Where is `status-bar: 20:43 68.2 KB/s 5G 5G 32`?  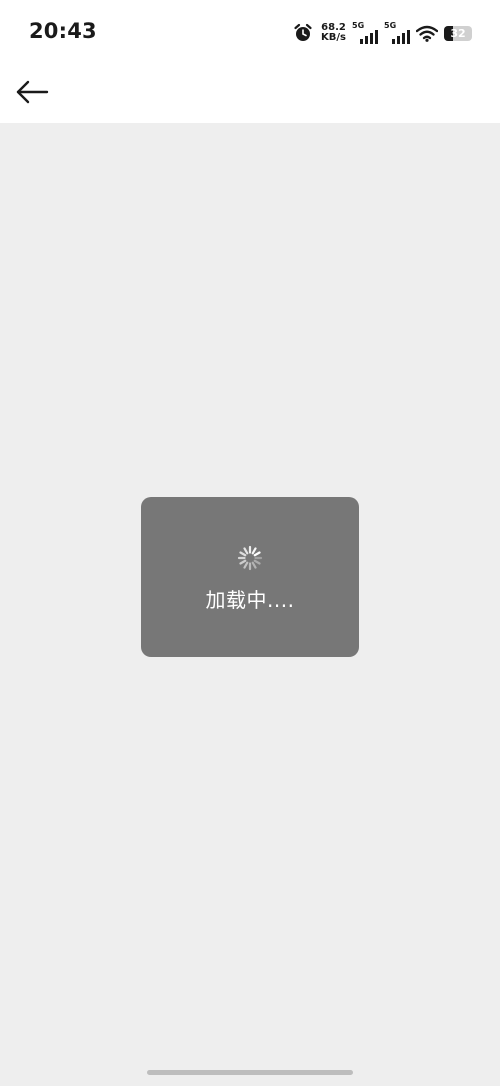
status-bar: 20:43 68.2 KB/s 5G 5G 32 is located at coordinates (250, 31).